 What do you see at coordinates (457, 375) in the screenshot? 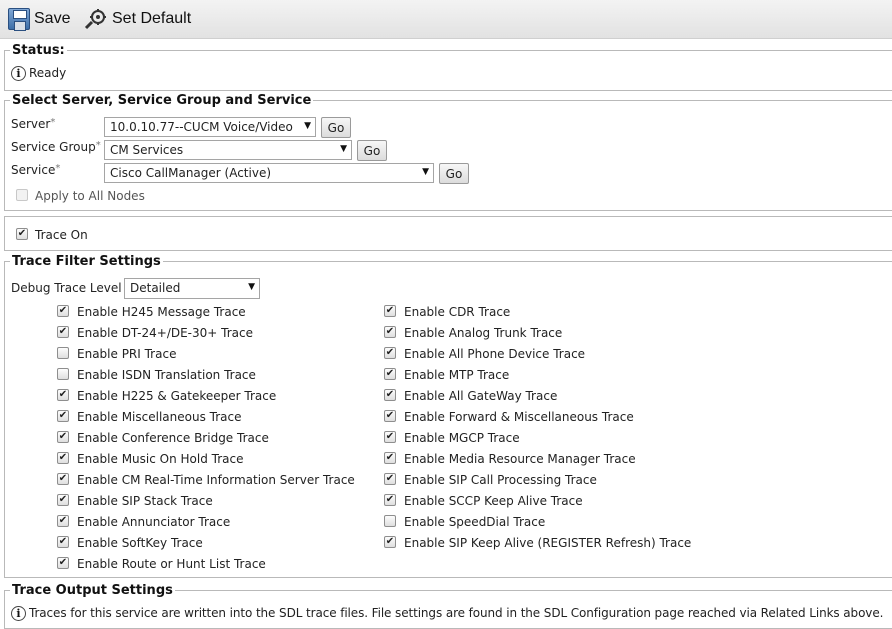
I see `trace-option-label: Enable MTP Trace` at bounding box center [457, 375].